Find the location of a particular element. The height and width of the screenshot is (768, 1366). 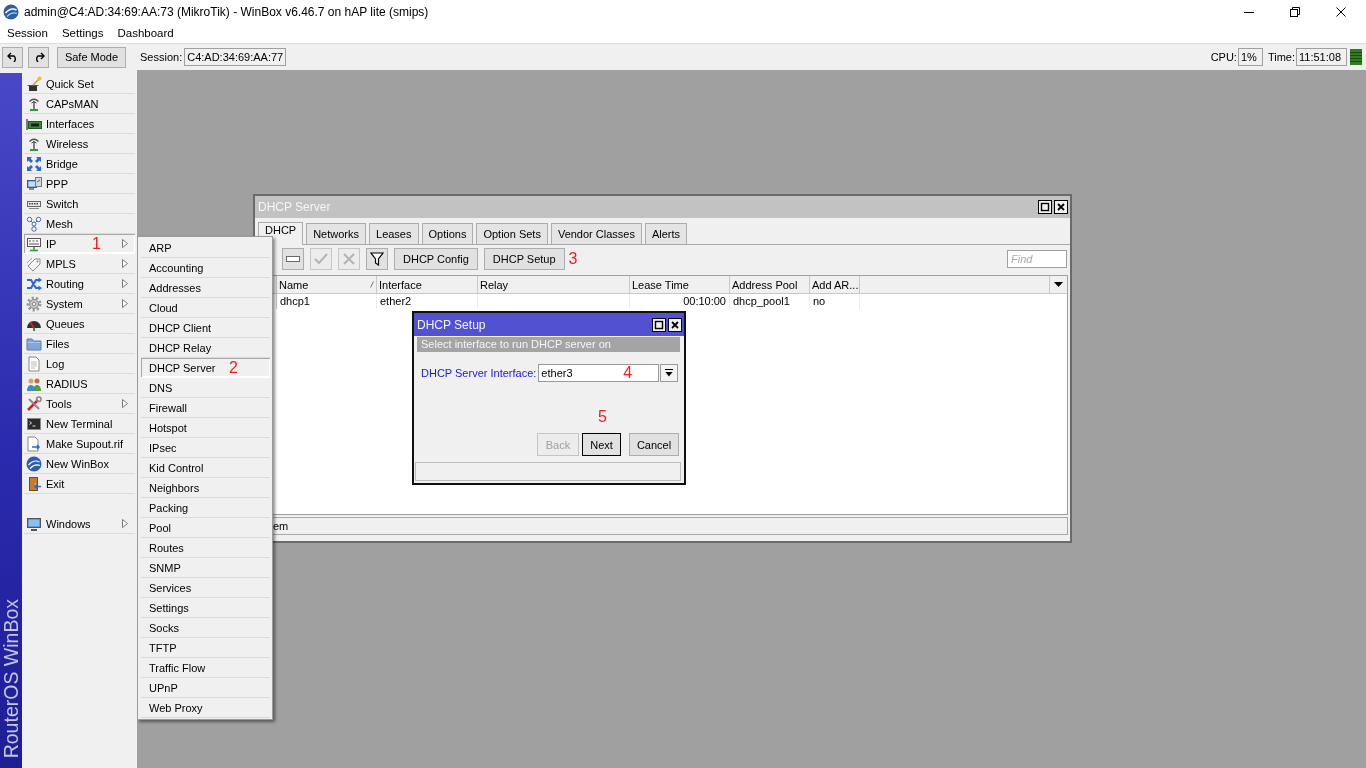

magic-hat-icon is located at coordinates (34, 83).